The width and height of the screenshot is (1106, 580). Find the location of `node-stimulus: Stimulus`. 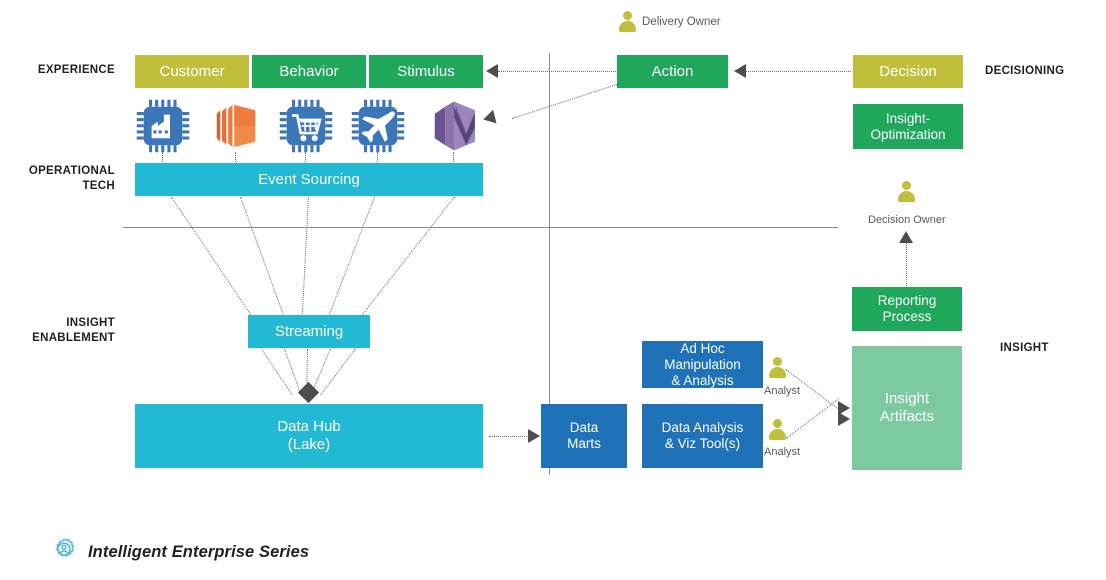

node-stimulus: Stimulus is located at coordinates (426, 71).